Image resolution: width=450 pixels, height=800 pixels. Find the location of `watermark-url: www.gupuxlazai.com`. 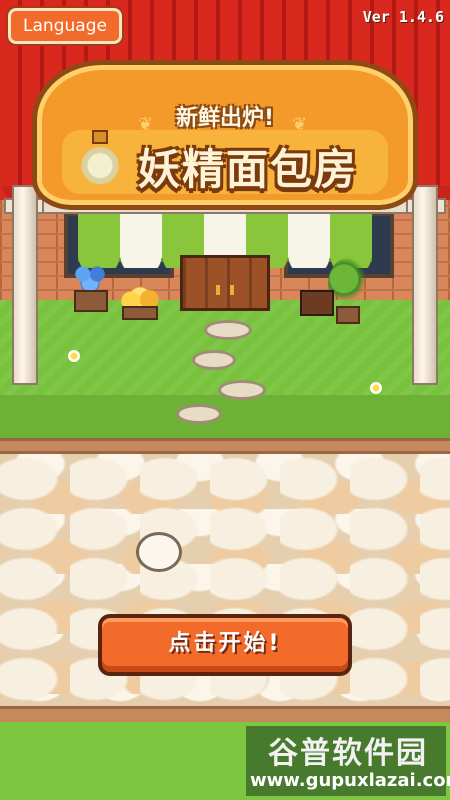

watermark-url: www.gupuxlazai.com is located at coordinates (350, 780).